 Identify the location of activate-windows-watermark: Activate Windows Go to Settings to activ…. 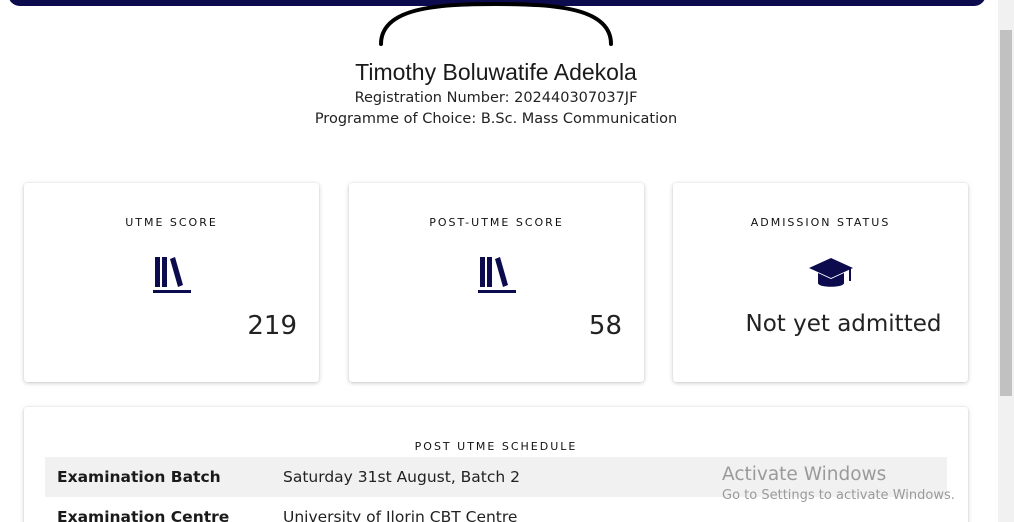
(838, 483).